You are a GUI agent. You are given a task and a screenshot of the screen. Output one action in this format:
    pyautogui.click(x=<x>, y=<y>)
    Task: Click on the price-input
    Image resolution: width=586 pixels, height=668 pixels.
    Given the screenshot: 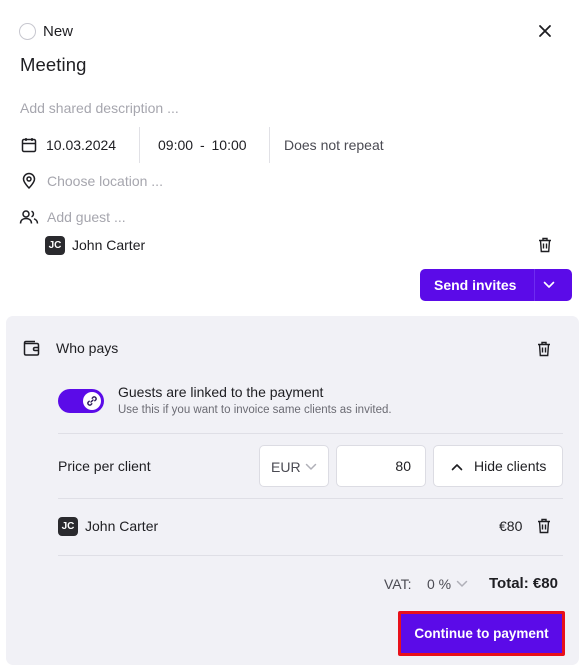 What is the action you would take?
    pyautogui.click(x=381, y=466)
    